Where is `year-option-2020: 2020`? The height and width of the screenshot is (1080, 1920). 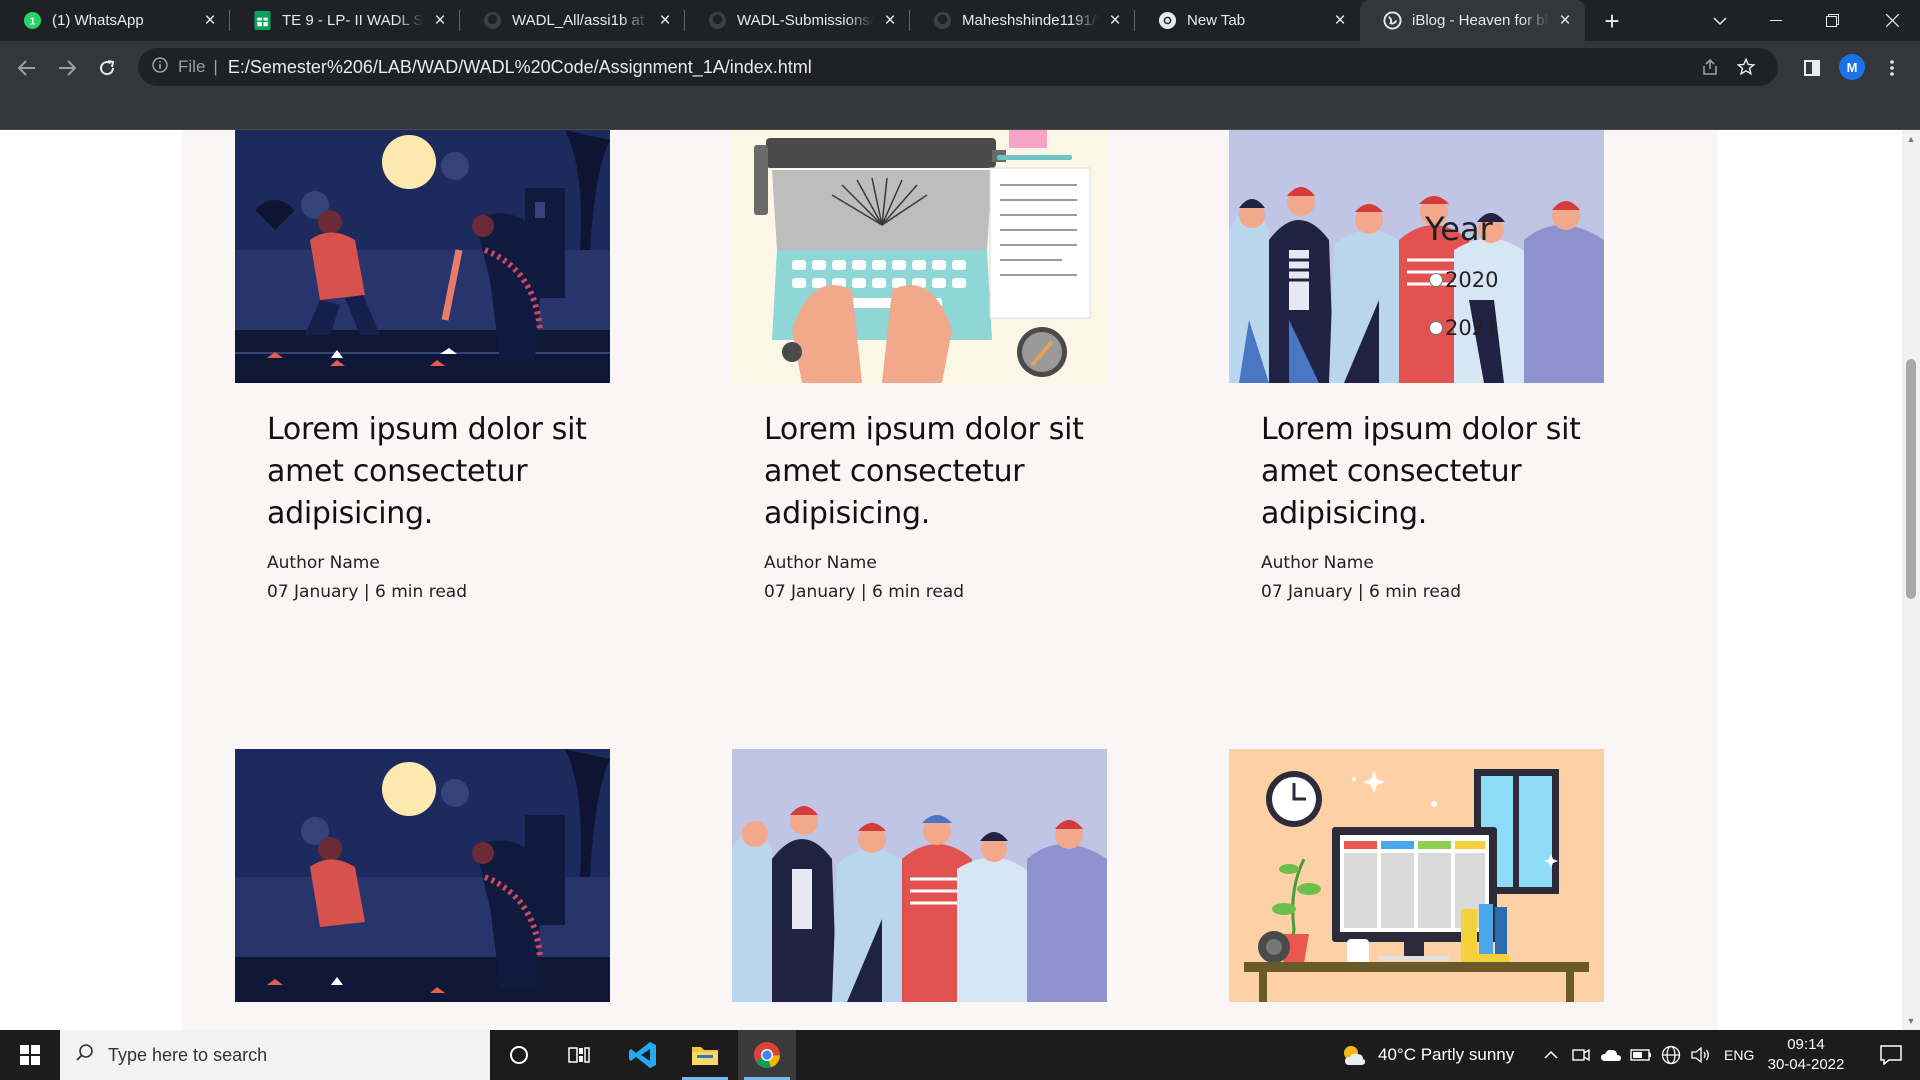 year-option-2020: 2020 is located at coordinates (1463, 280).